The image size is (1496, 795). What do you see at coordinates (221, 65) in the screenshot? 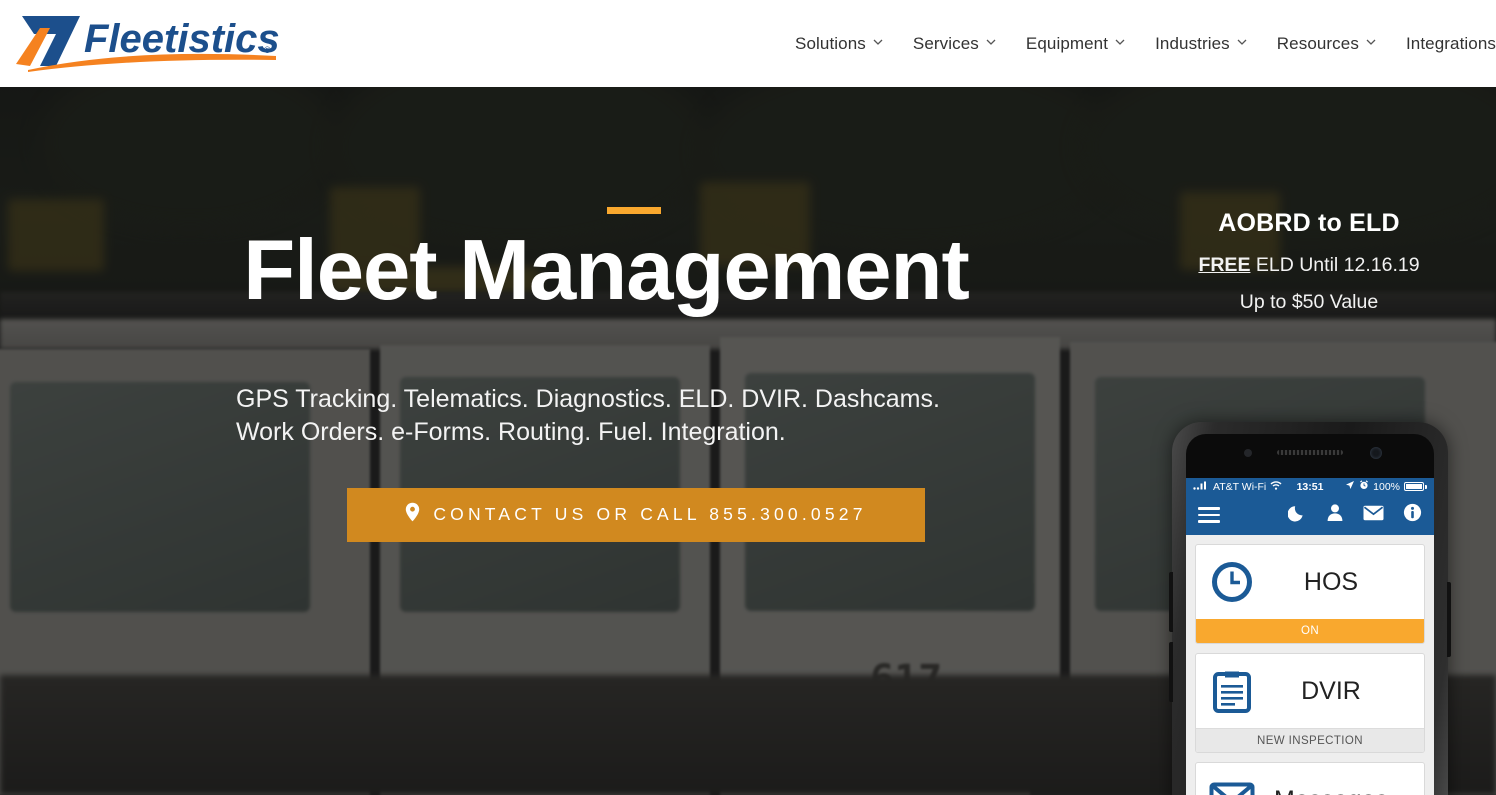
I see `logo-tagline: Measure. Lead. Succeed.` at bounding box center [221, 65].